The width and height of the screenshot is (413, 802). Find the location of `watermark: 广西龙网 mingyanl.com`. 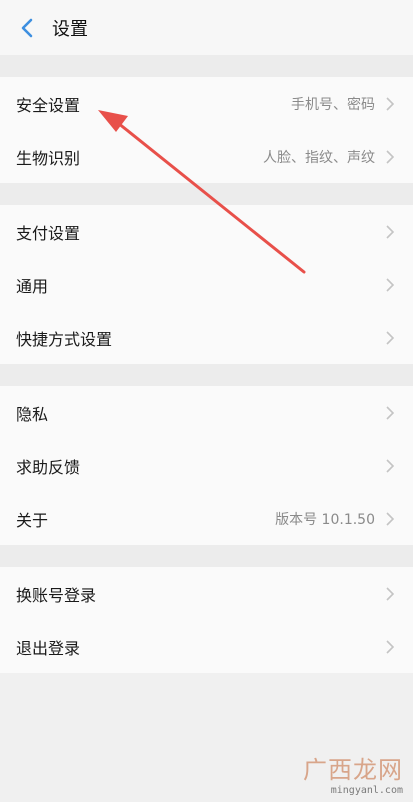

watermark: 广西龙网 mingyanl.com is located at coordinates (353, 773).